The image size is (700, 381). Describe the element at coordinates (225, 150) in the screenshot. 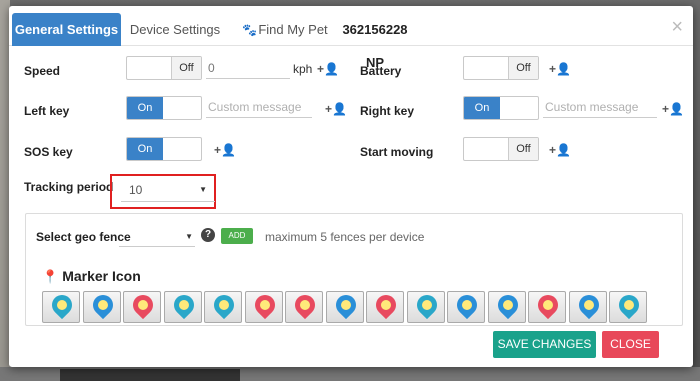

I see `sos-key-add-user-icon: +👤` at that location.